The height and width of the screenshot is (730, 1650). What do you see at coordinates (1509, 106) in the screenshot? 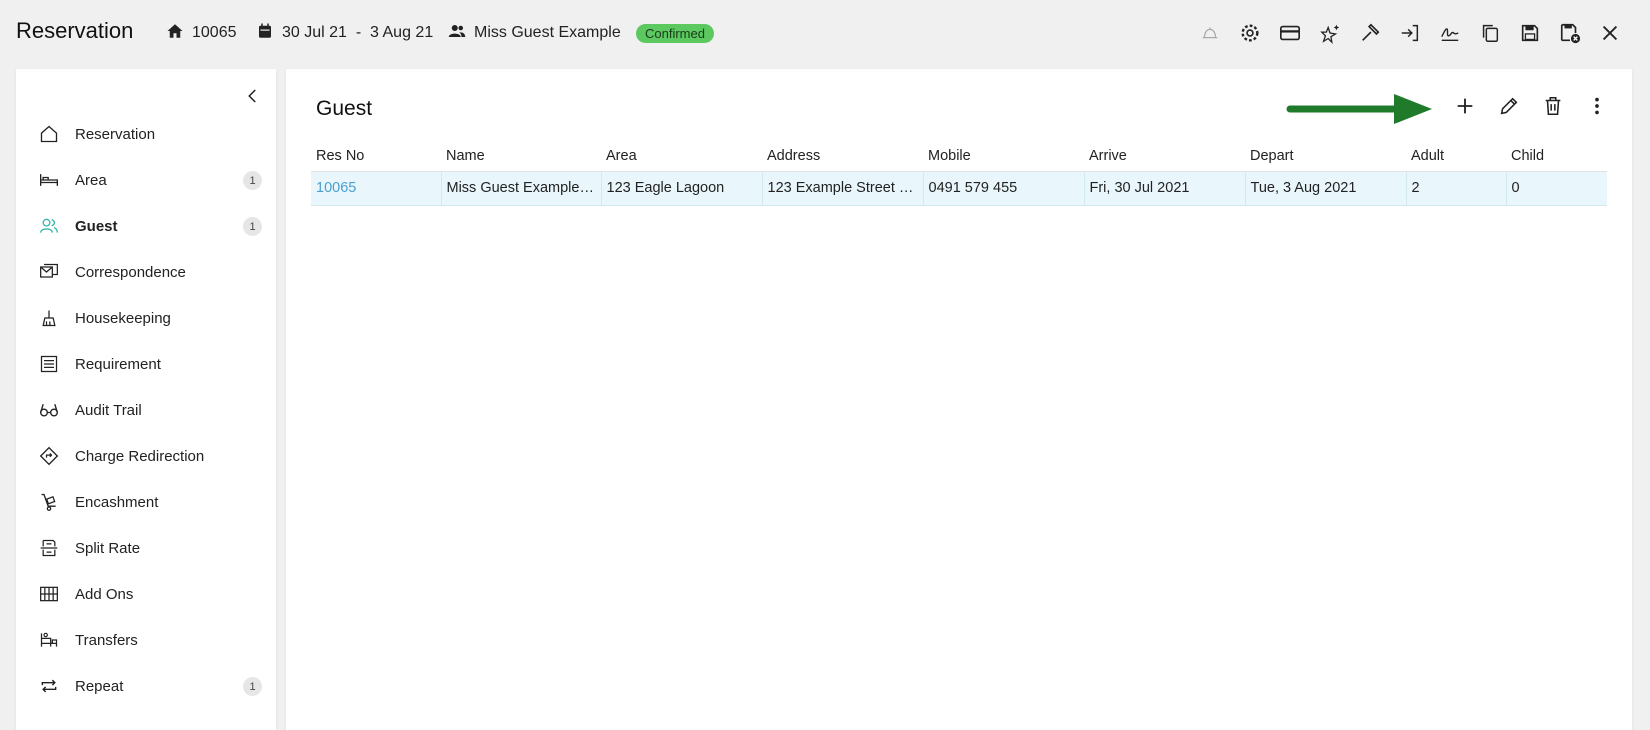
I see `edit-pencil-icon` at bounding box center [1509, 106].